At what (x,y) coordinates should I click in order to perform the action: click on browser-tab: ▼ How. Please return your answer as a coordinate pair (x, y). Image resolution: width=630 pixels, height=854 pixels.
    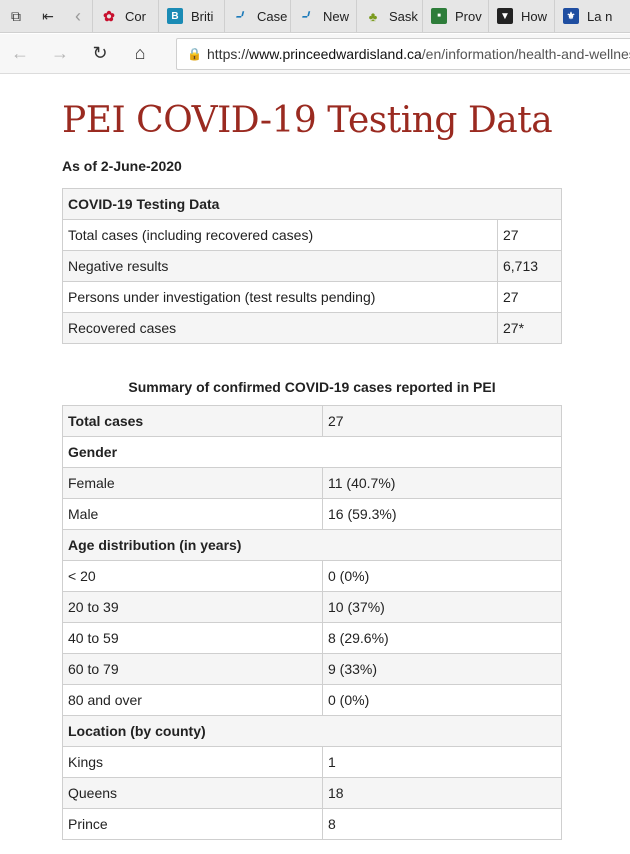
    Looking at the image, I should click on (521, 16).